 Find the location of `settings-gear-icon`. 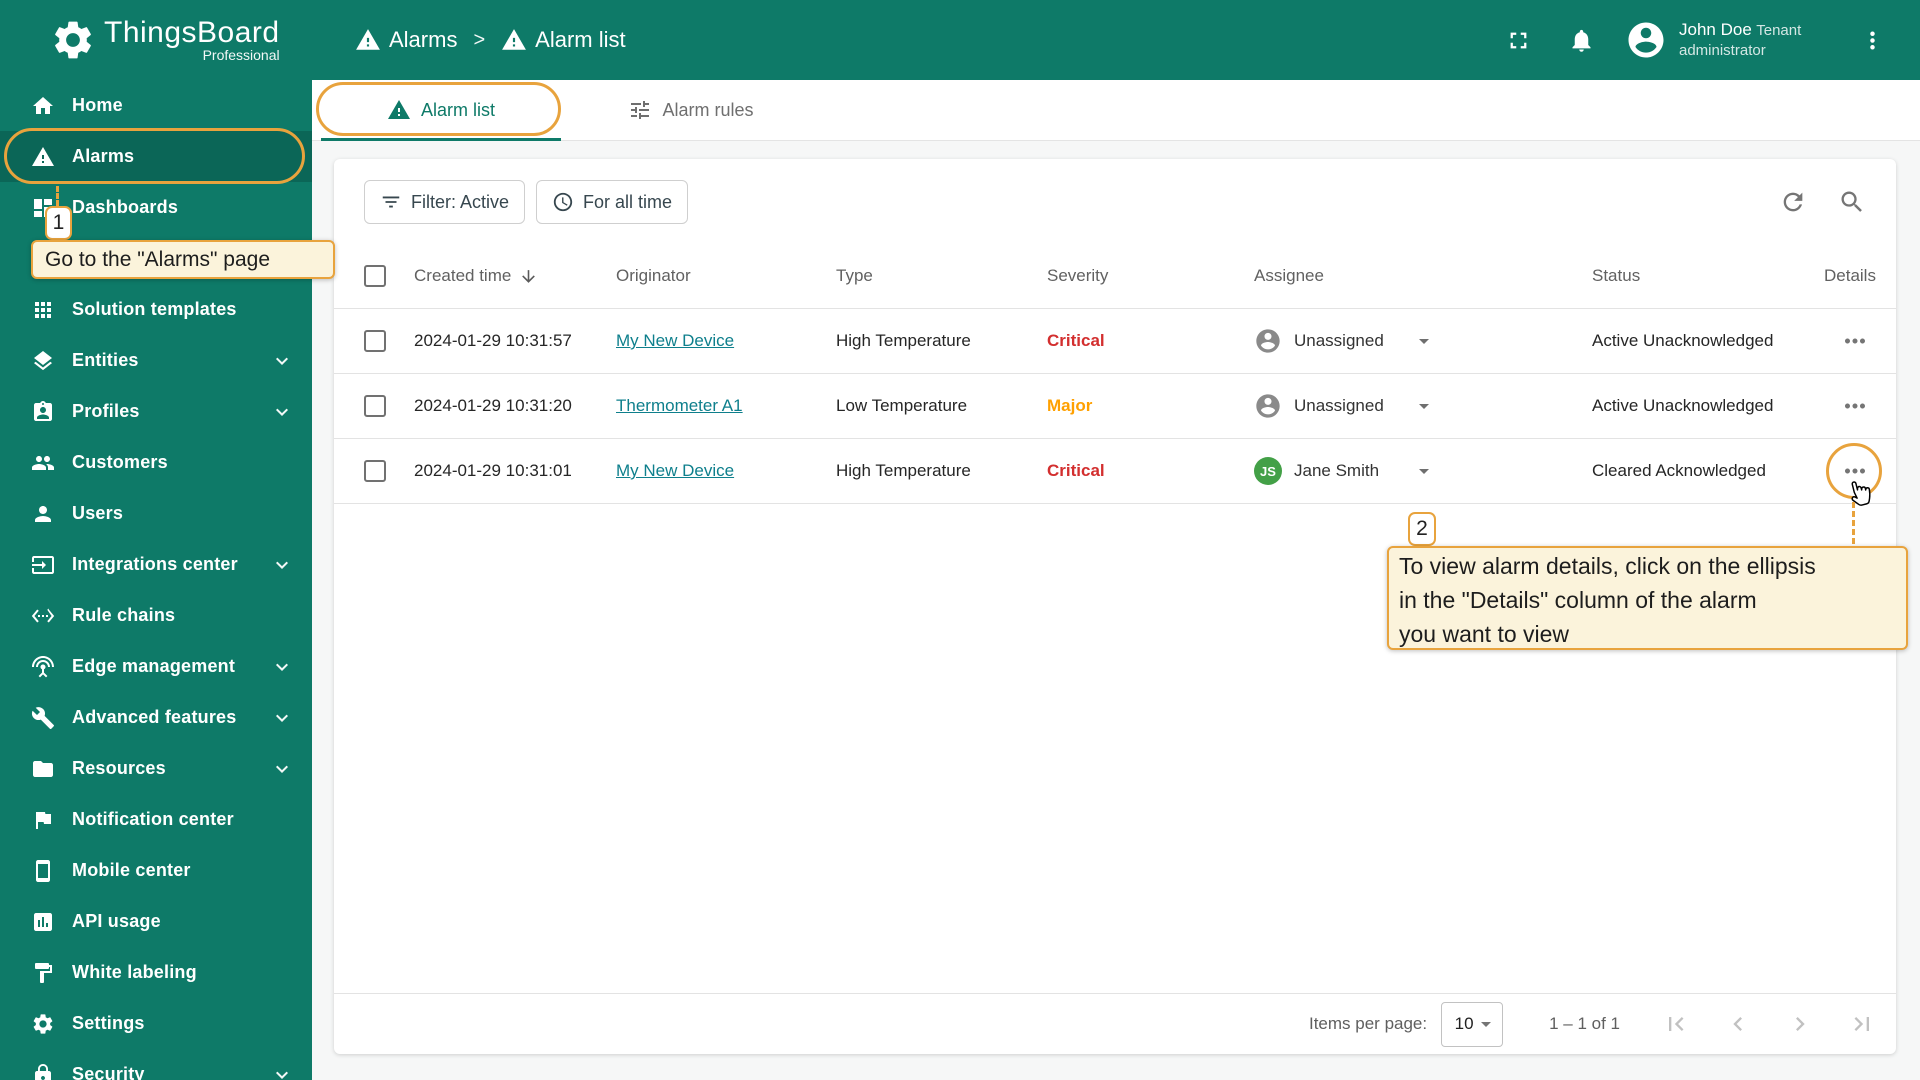

settings-gear-icon is located at coordinates (43, 1023).